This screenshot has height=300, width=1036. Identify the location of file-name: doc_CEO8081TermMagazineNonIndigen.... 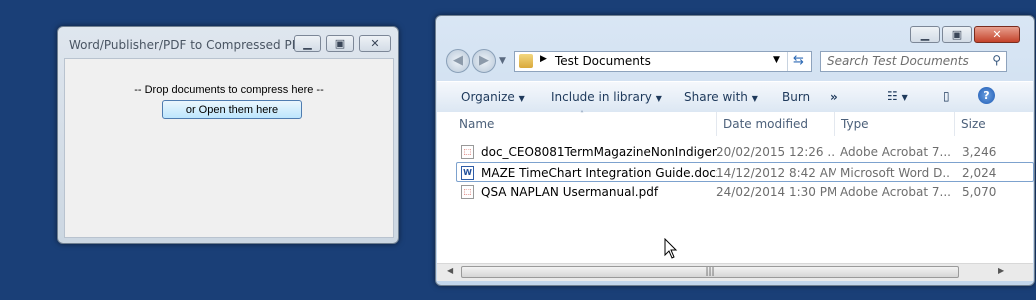
(599, 152).